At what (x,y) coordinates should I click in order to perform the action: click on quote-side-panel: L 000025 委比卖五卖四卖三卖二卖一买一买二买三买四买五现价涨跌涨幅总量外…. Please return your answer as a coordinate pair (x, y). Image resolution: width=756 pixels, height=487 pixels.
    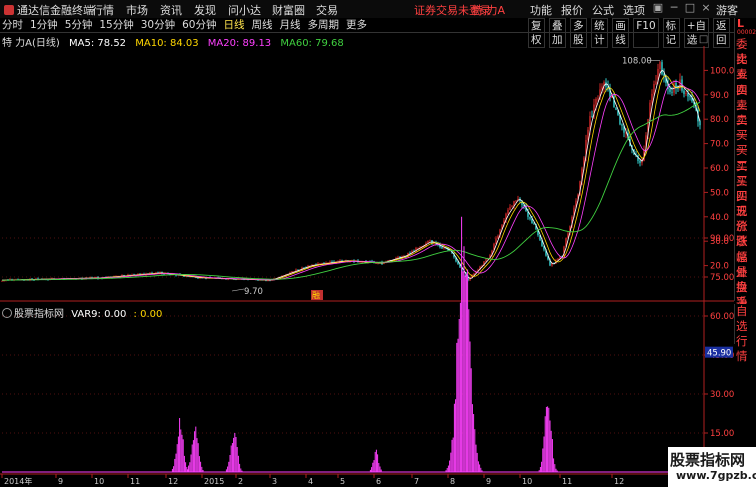
    Looking at the image, I should click on (745, 178).